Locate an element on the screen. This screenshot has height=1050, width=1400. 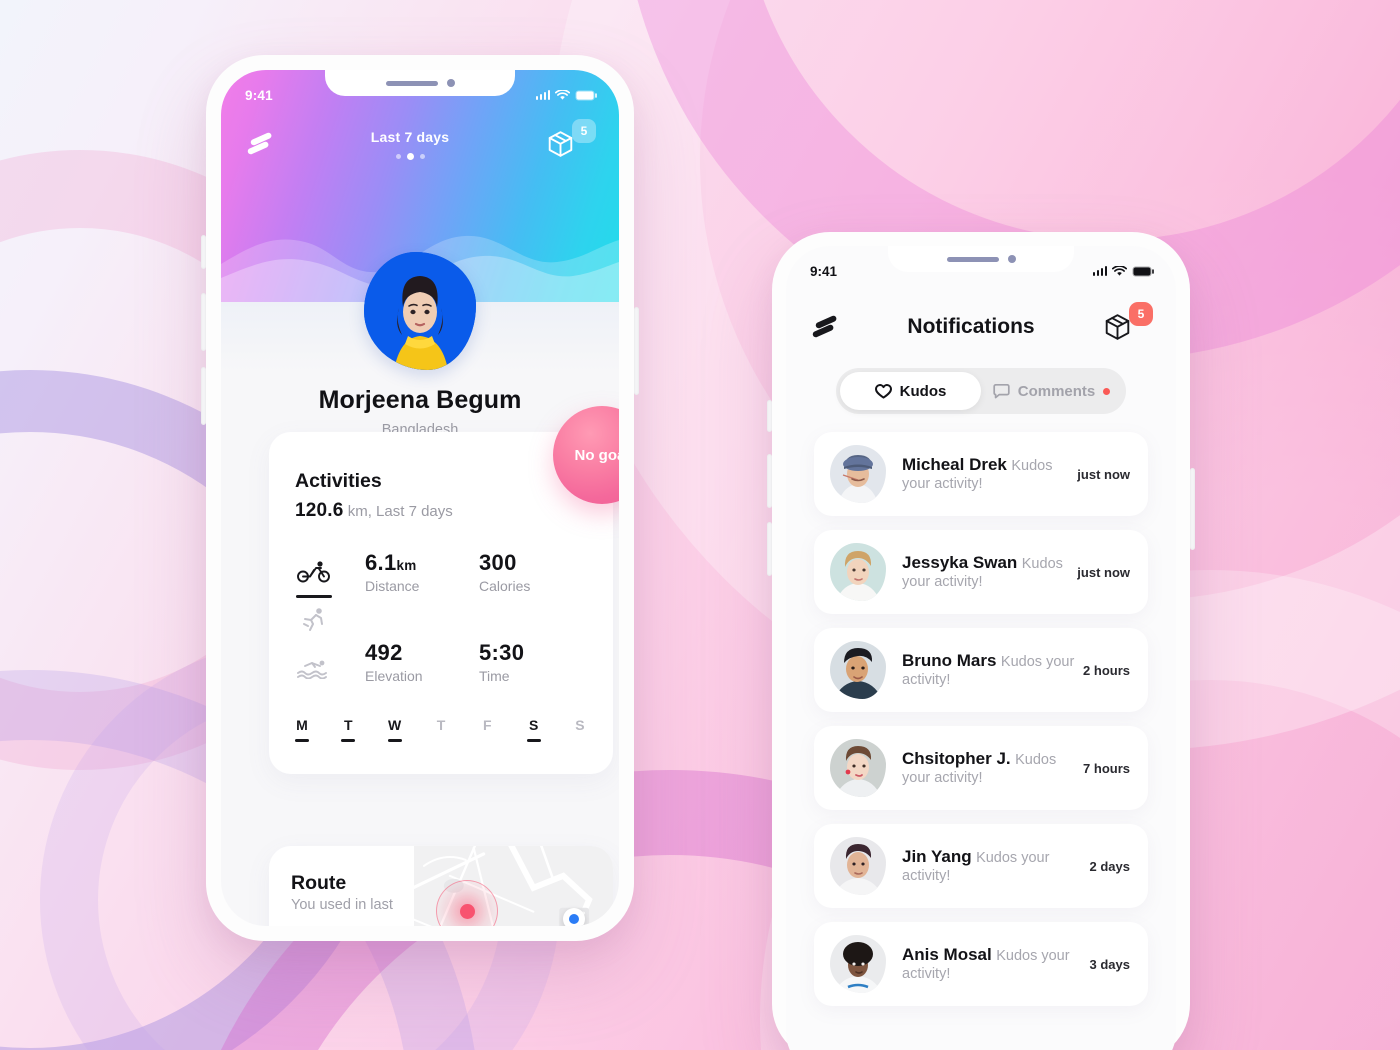
notification-name: Jessyka Swan is located at coordinates (960, 562).